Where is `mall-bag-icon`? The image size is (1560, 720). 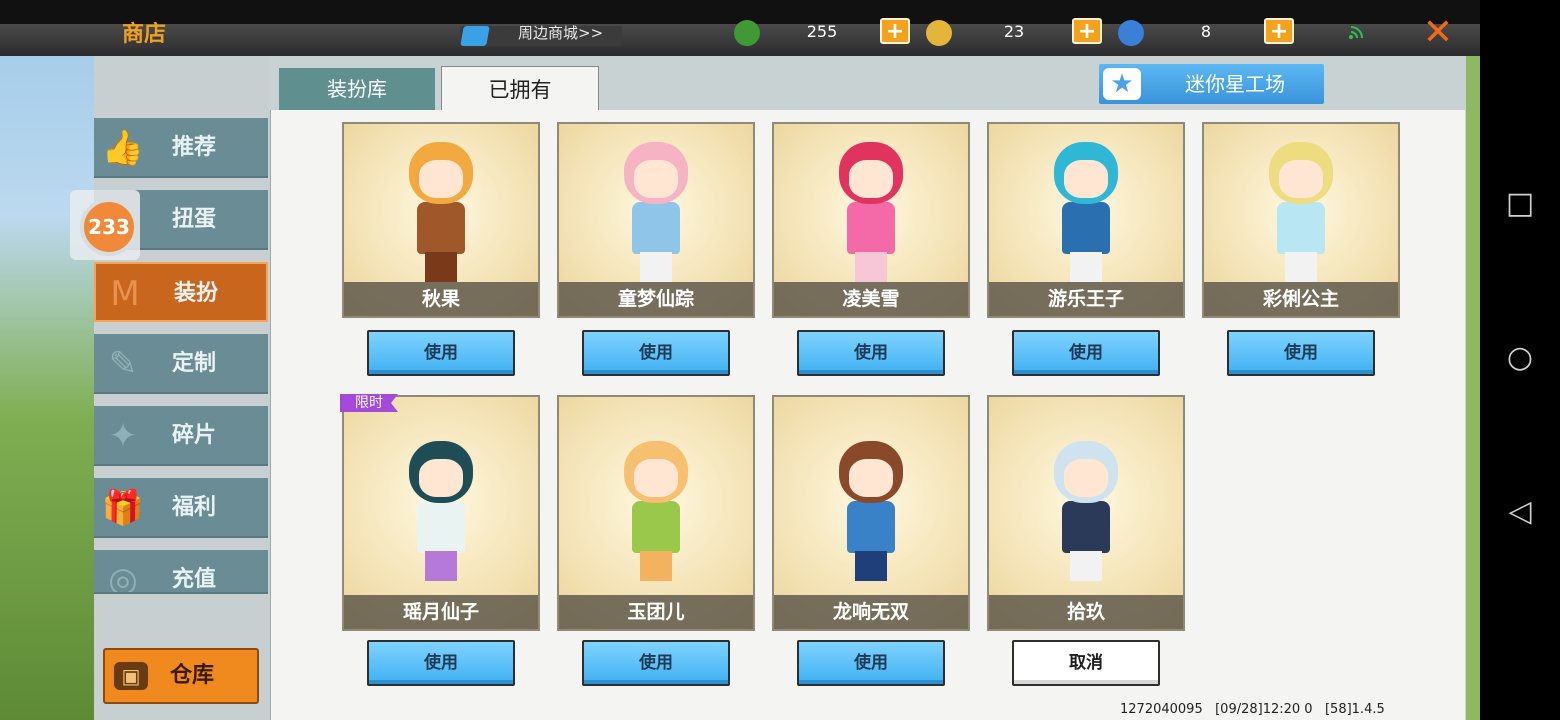
mall-bag-icon is located at coordinates (475, 36).